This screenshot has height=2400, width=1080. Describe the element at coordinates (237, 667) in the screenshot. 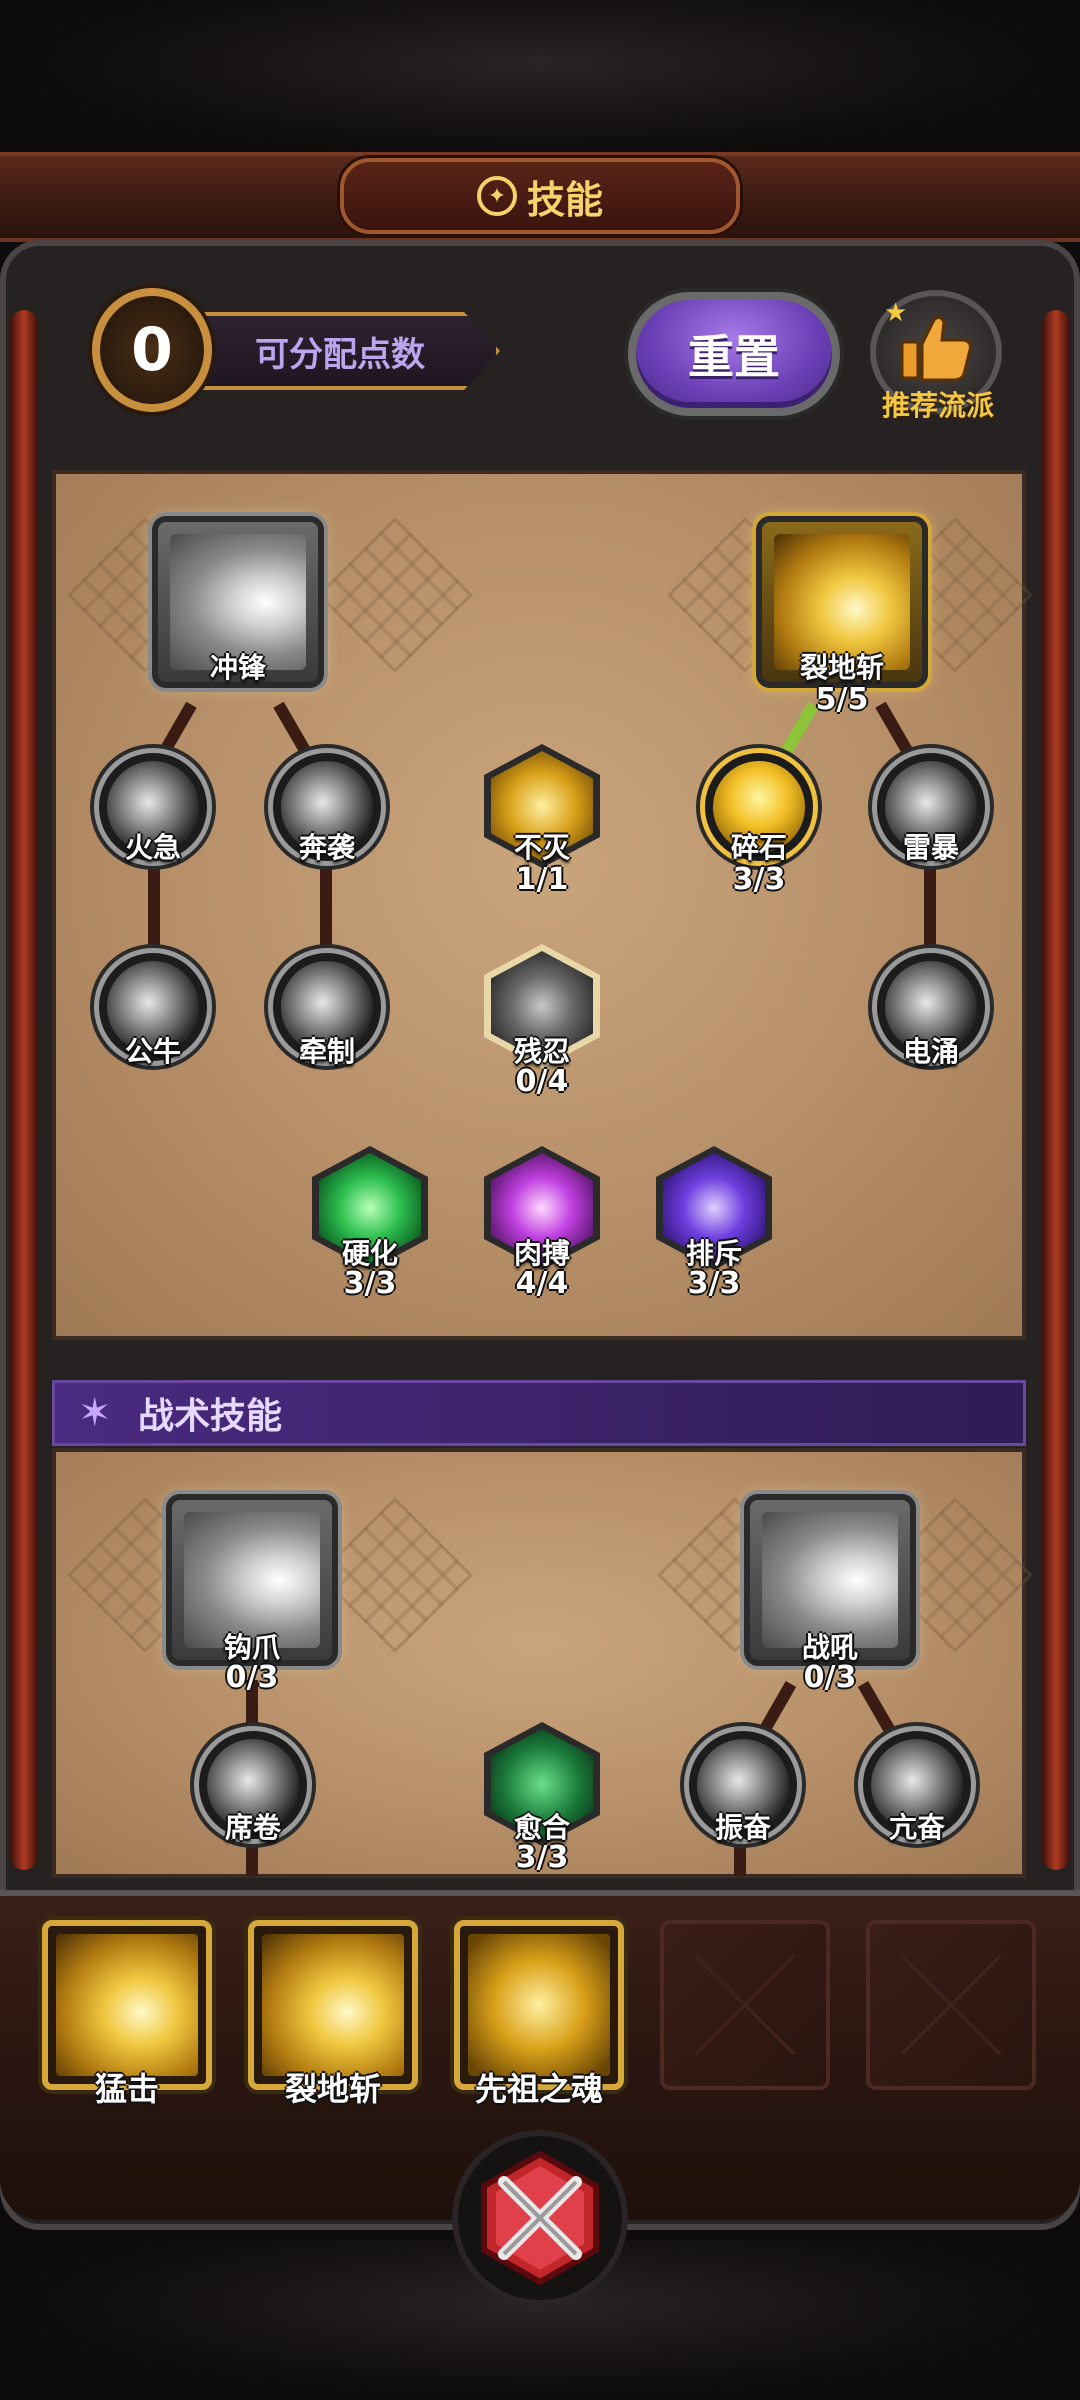

I see `skill-name: 冲锋` at that location.